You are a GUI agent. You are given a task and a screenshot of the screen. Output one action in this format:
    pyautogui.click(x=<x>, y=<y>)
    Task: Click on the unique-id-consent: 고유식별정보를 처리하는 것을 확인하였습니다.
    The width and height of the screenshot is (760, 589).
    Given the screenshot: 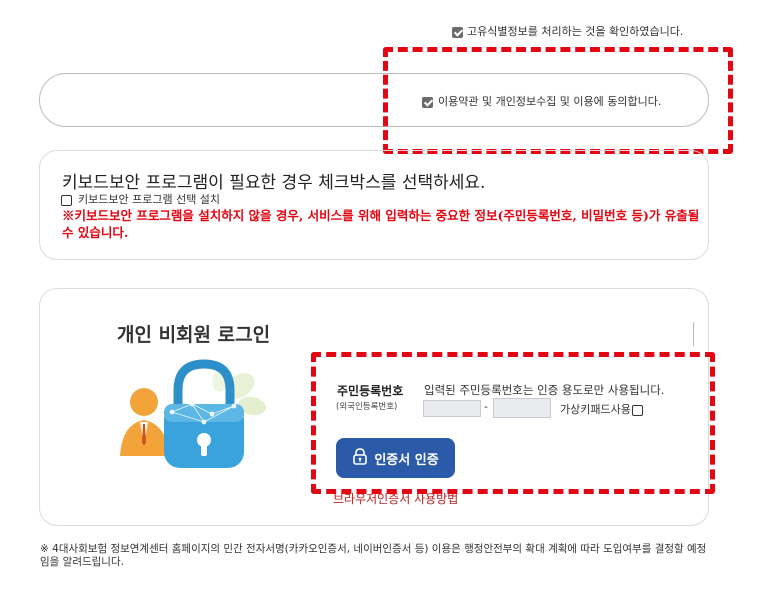 What is the action you would take?
    pyautogui.click(x=567, y=31)
    